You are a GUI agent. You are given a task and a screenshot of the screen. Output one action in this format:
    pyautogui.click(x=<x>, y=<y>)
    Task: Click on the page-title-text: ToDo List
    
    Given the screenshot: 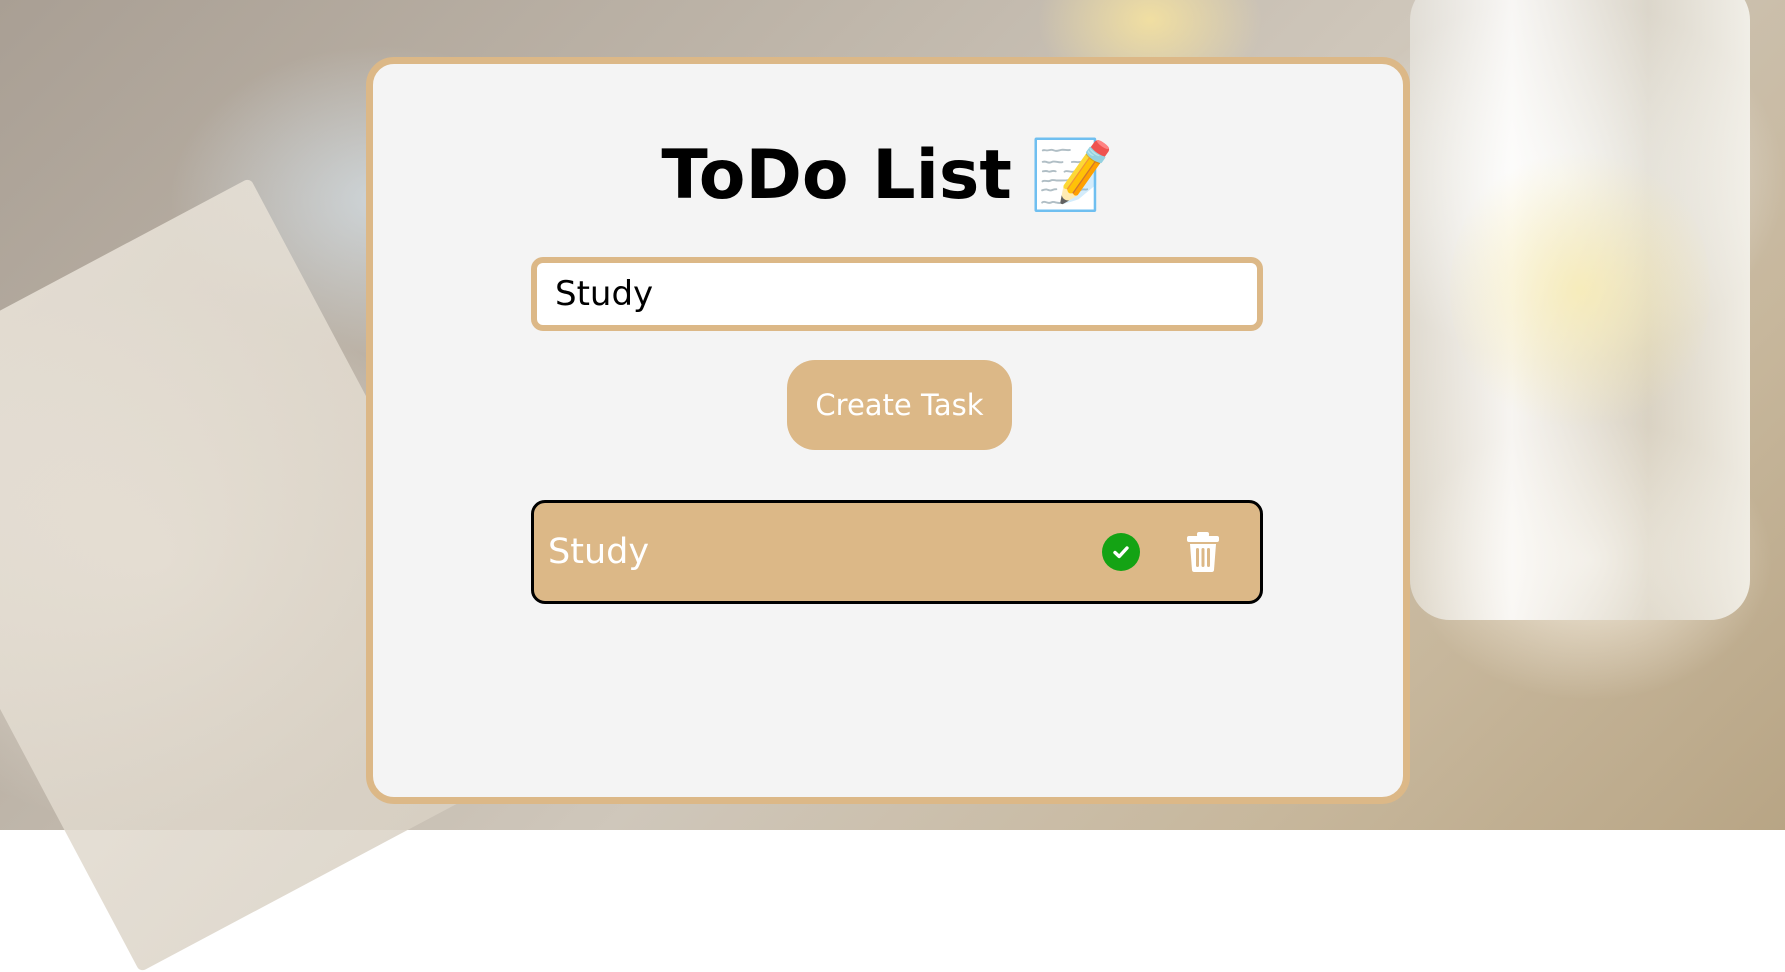 What is the action you would take?
    pyautogui.click(x=836, y=175)
    